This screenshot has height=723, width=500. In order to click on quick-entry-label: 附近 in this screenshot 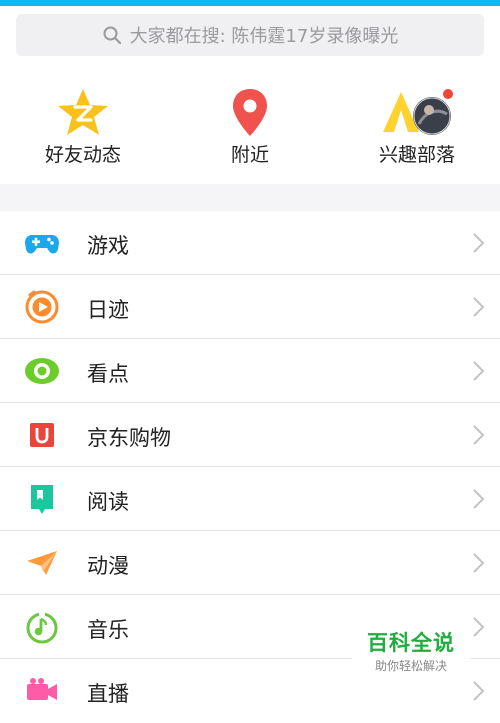, I will do `click(249, 155)`.